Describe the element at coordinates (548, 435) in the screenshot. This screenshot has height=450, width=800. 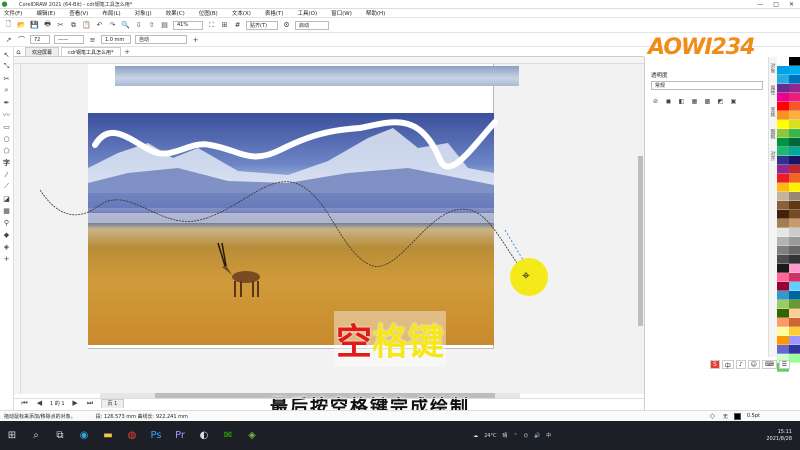
I see `ime-indicator: 中` at that location.